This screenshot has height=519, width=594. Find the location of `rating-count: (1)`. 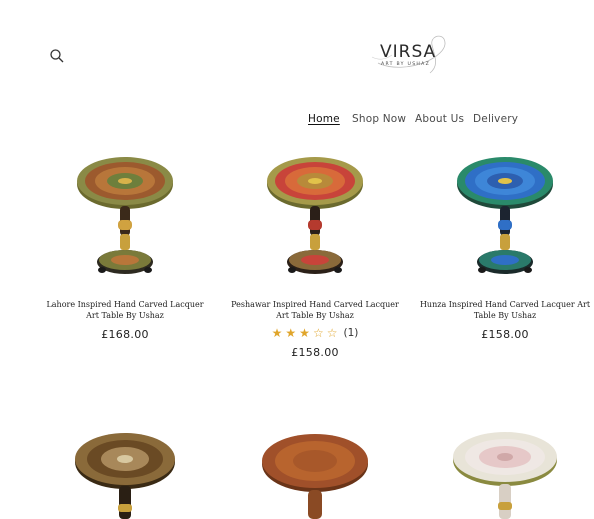

rating-count: (1) is located at coordinates (351, 333).